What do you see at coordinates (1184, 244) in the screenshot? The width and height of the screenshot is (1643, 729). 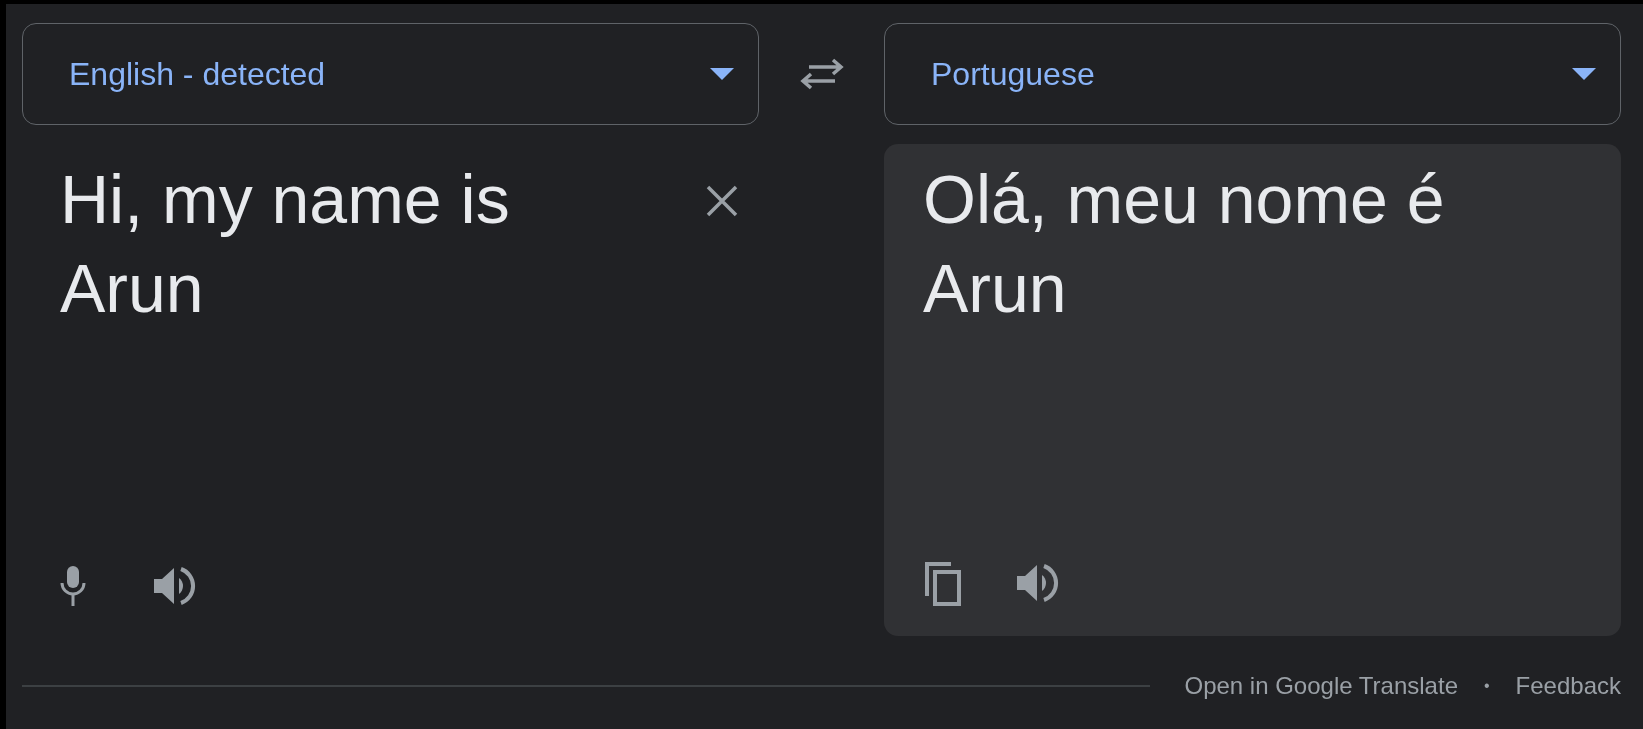 I see `translated-text: Olá, meu nome é Arun` at bounding box center [1184, 244].